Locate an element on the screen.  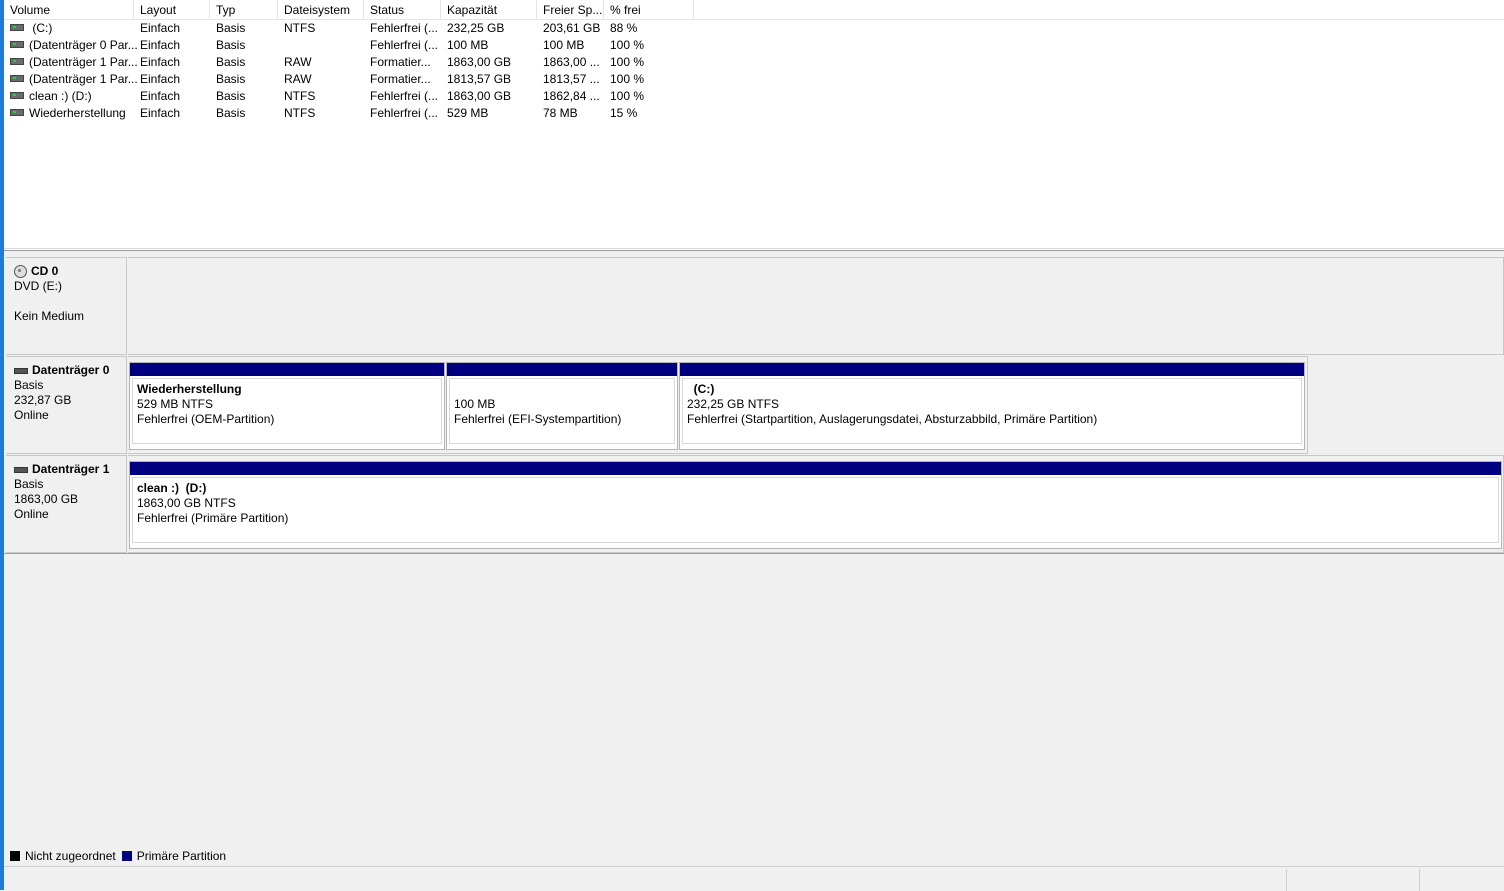
partition-size: 529 MB NTFS is located at coordinates (175, 404).